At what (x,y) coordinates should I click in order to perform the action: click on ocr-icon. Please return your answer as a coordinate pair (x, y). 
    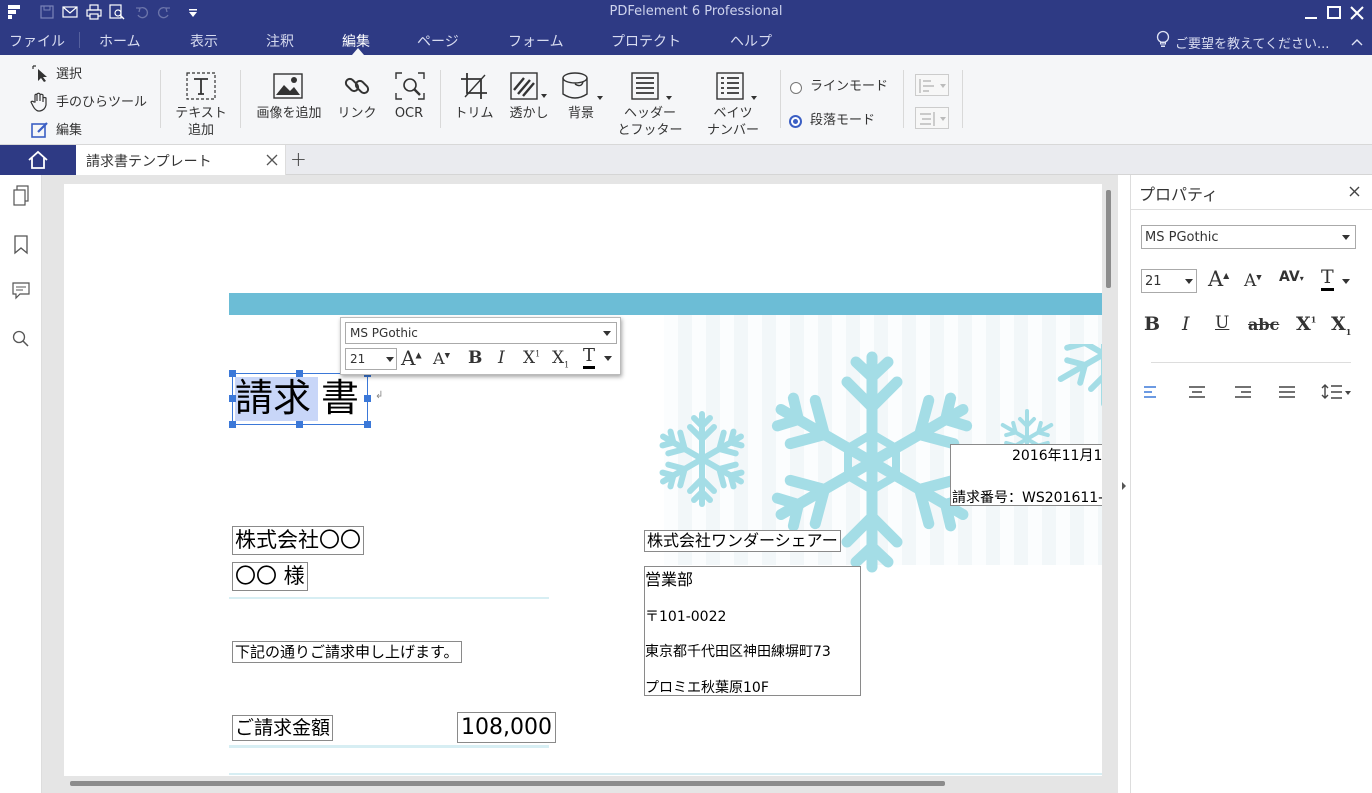
    Looking at the image, I should click on (410, 86).